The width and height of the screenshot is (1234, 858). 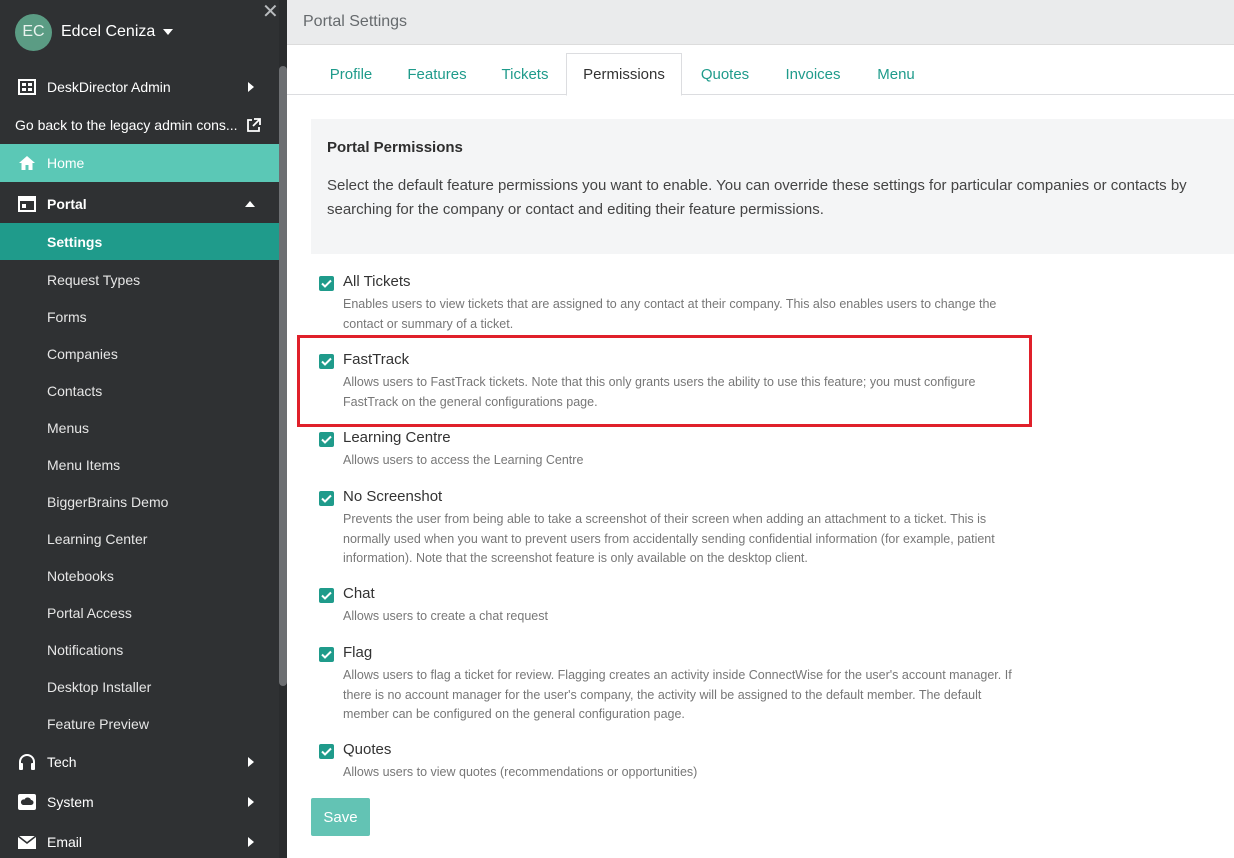 What do you see at coordinates (27, 163) in the screenshot?
I see `home-icon` at bounding box center [27, 163].